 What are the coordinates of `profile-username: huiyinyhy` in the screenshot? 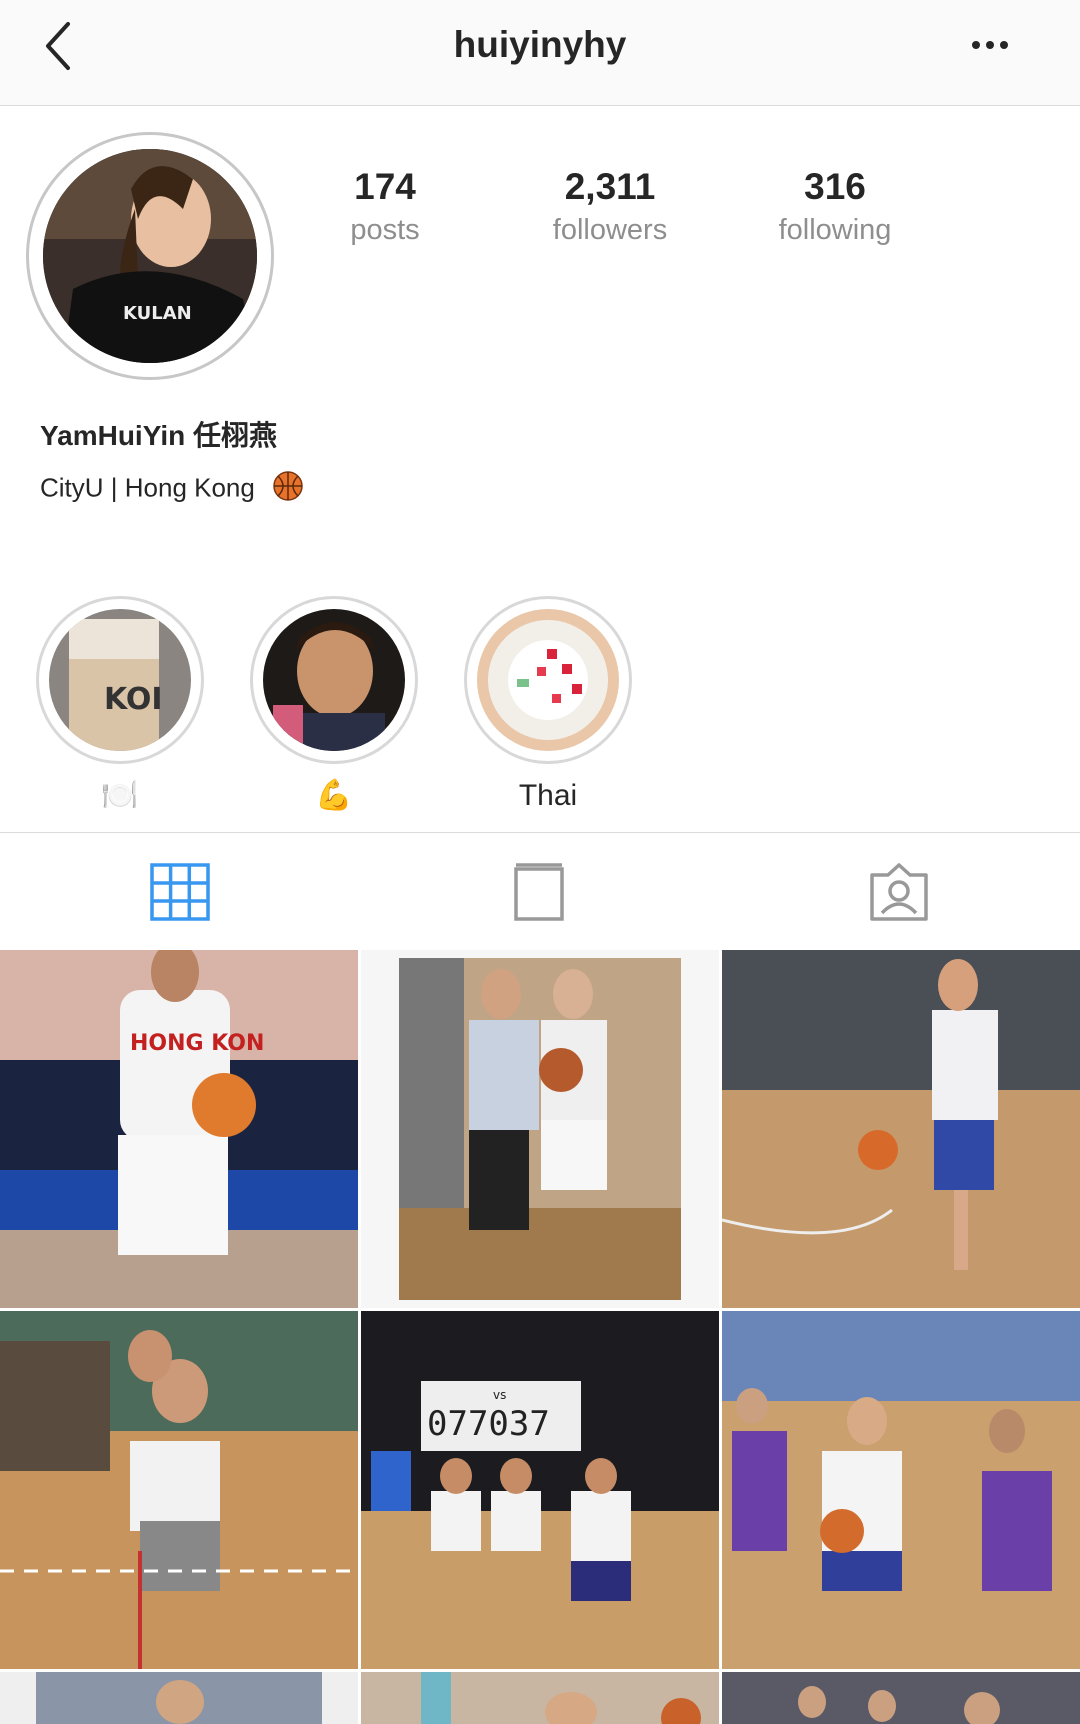 It's located at (540, 44).